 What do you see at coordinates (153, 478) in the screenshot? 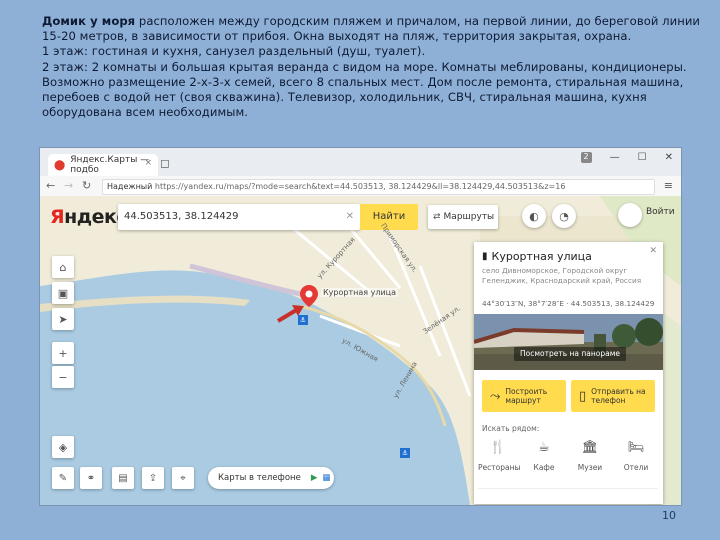
I see `share-icon: ⇪` at bounding box center [153, 478].